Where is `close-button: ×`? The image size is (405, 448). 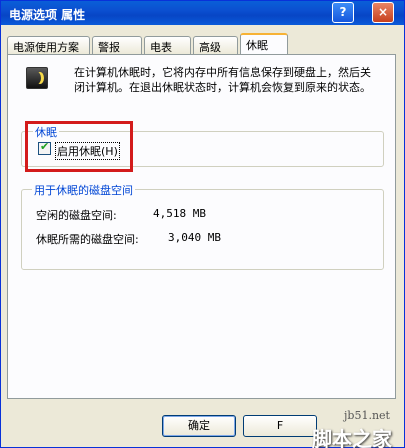
close-button: × is located at coordinates (383, 12).